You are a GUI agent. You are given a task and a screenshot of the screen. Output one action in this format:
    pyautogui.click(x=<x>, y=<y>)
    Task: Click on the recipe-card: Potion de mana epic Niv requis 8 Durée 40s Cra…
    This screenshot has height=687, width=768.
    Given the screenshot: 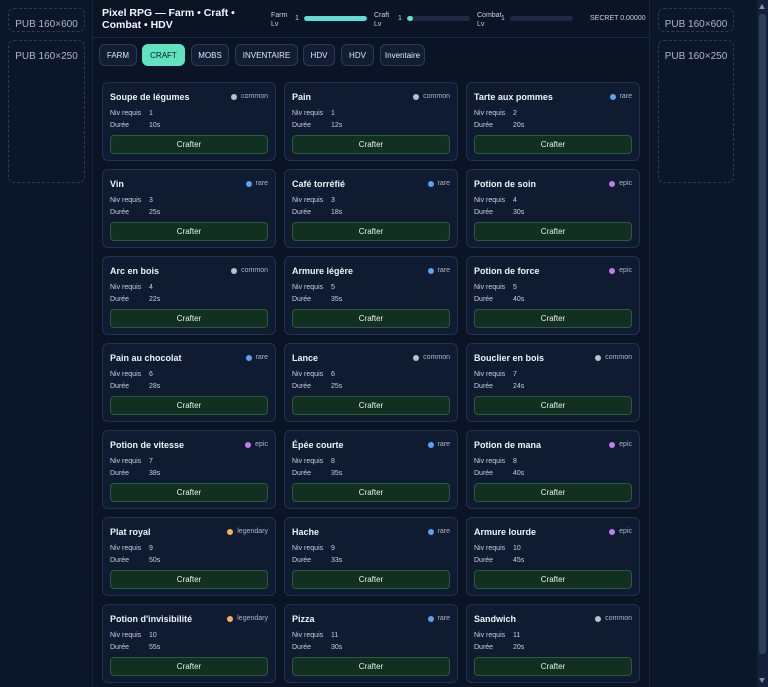 What is the action you would take?
    pyautogui.click(x=553, y=469)
    